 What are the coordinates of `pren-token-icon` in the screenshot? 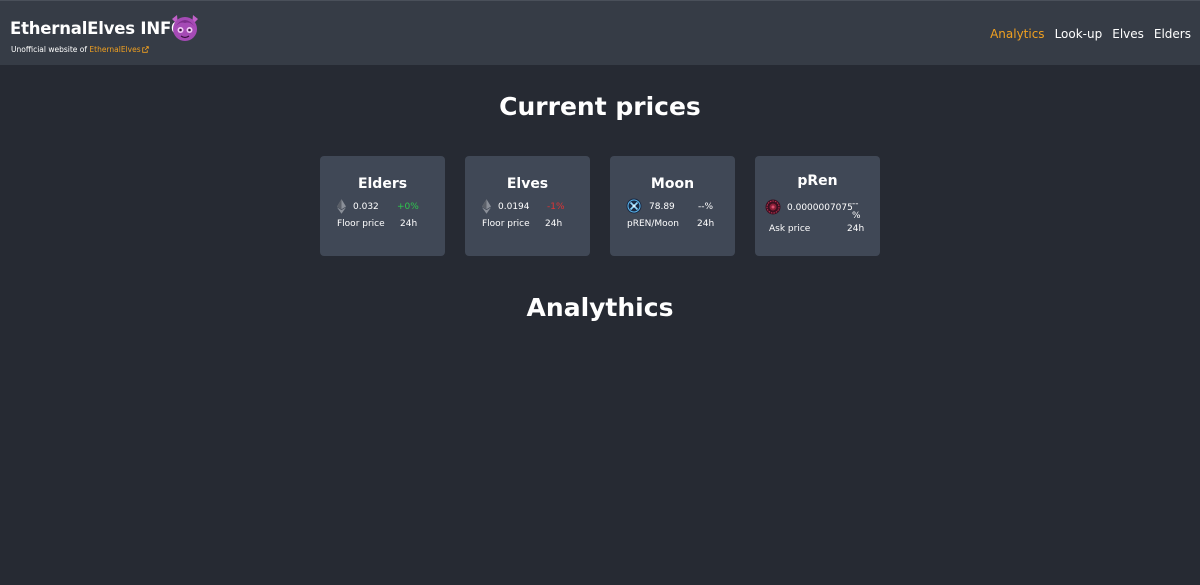 It's located at (773, 207).